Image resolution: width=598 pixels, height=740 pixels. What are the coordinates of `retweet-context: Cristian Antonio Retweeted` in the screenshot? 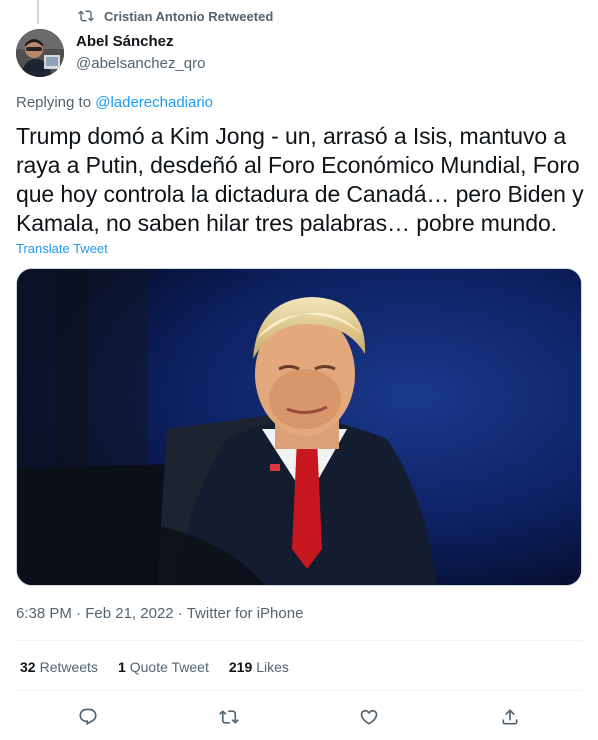 It's located at (175, 16).